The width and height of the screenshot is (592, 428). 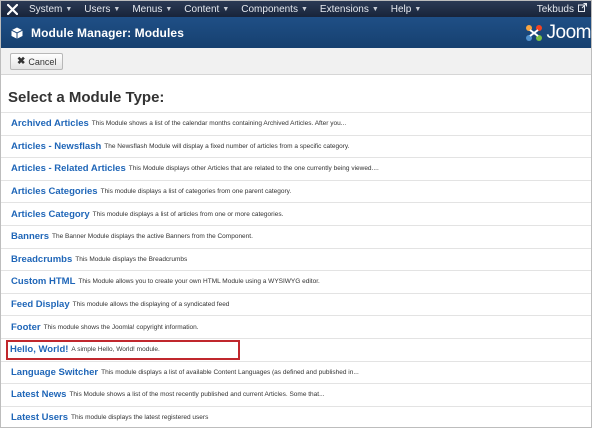 What do you see at coordinates (86, 97) in the screenshot?
I see `section-heading: Select a Module Type:` at bounding box center [86, 97].